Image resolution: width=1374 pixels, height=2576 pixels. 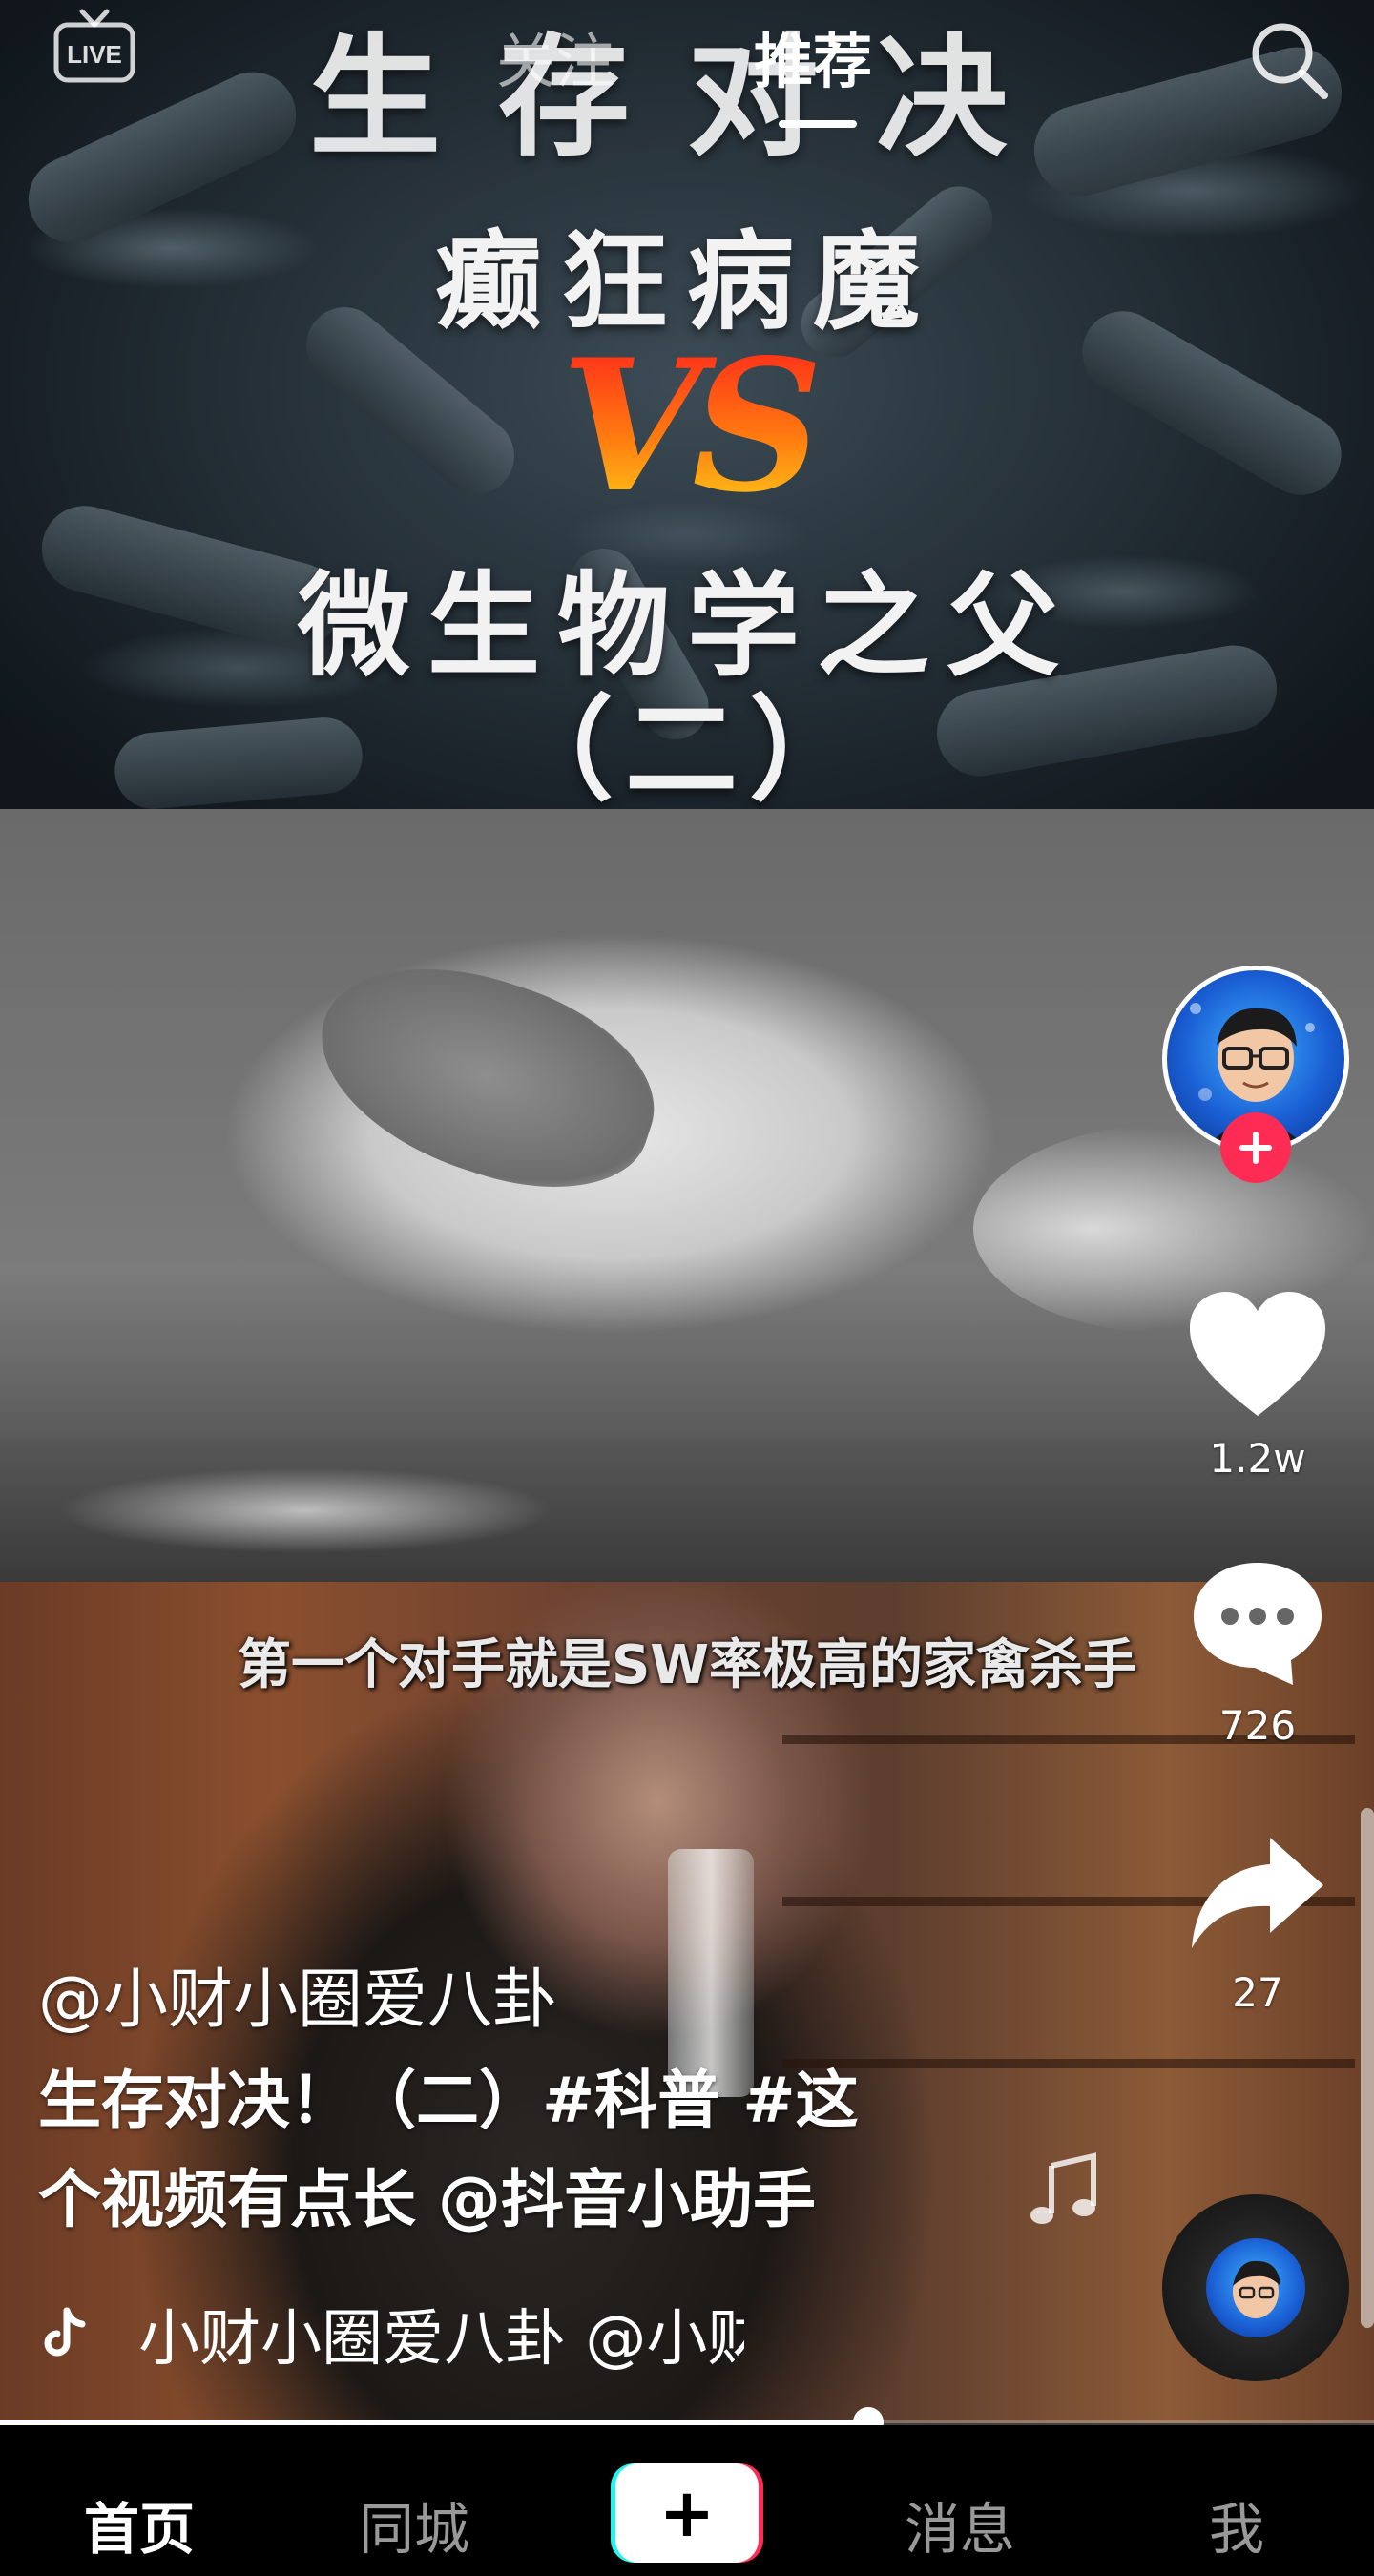 I want to click on like-button: 1.2w, so click(x=1258, y=1385).